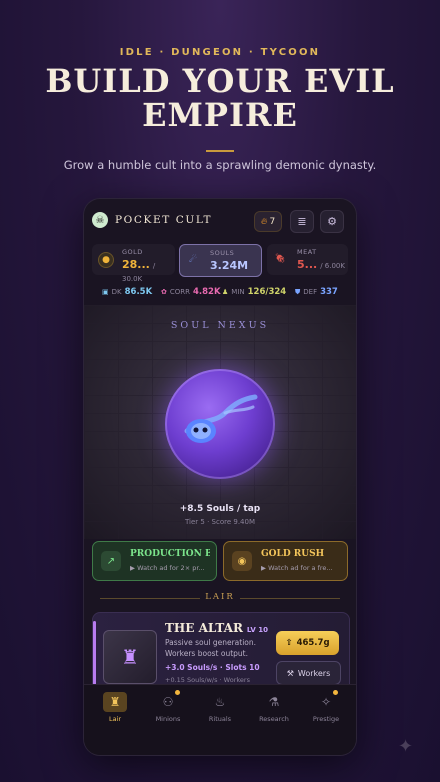 Image resolution: width=440 pixels, height=782 pixels. I want to click on resource-label: MEAT, so click(307, 252).